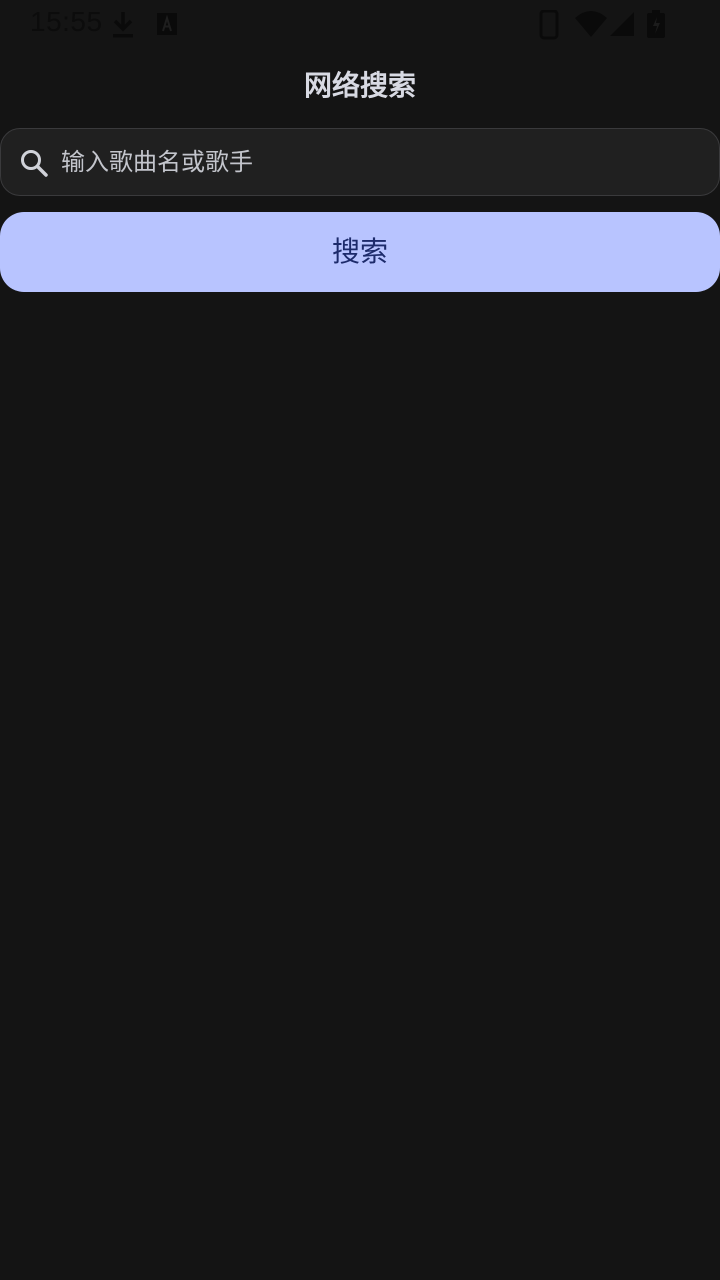  I want to click on search-icon, so click(34, 165).